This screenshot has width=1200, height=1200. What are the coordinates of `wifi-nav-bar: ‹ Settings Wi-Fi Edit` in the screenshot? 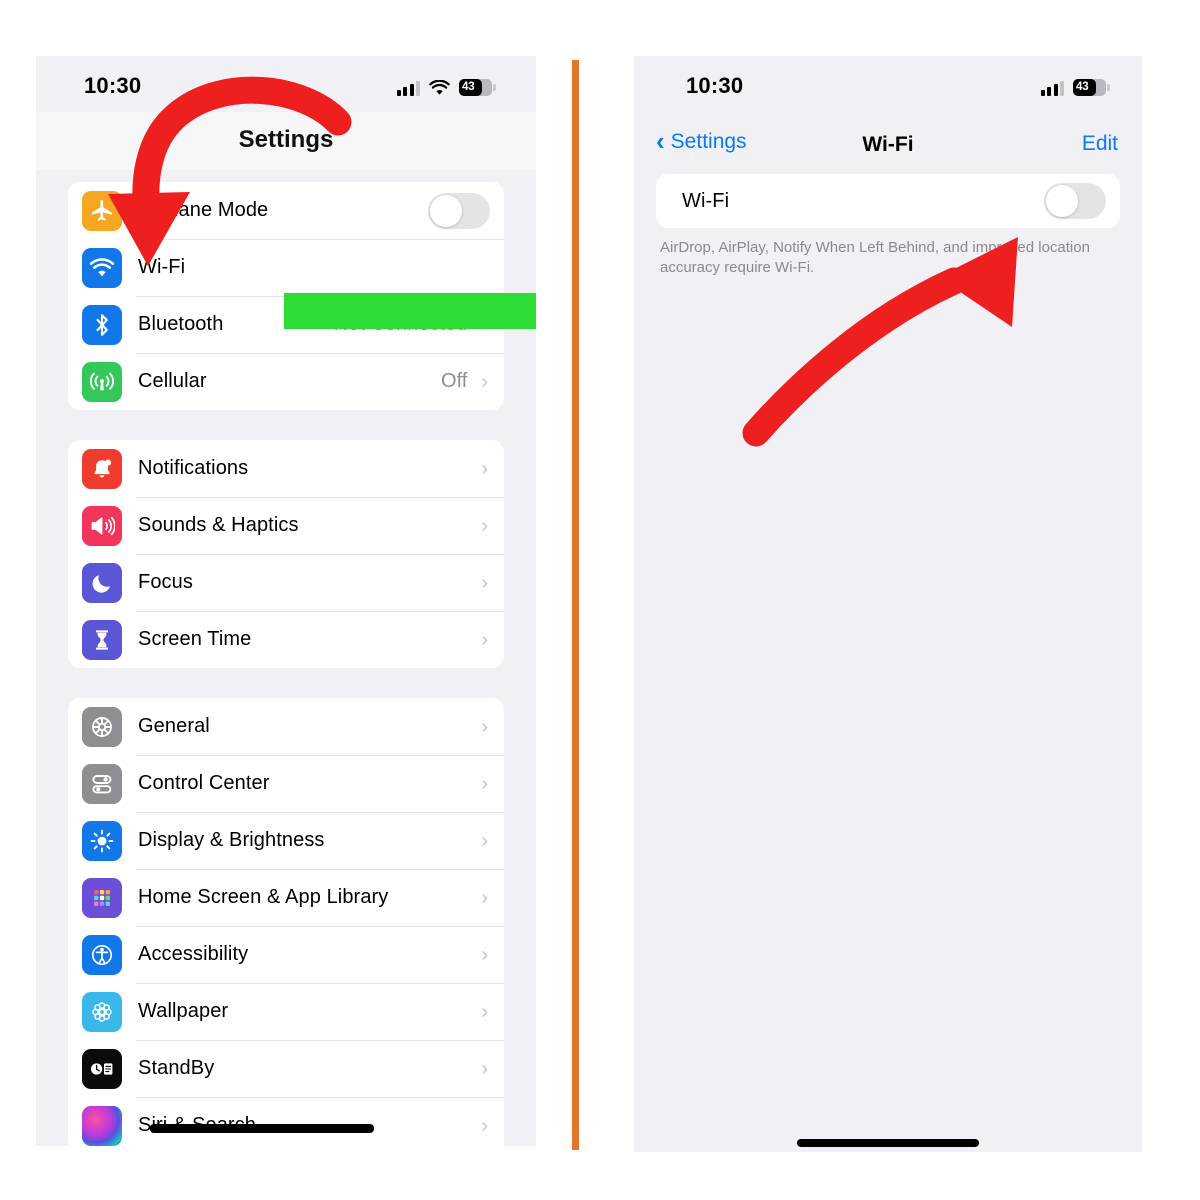 It's located at (888, 143).